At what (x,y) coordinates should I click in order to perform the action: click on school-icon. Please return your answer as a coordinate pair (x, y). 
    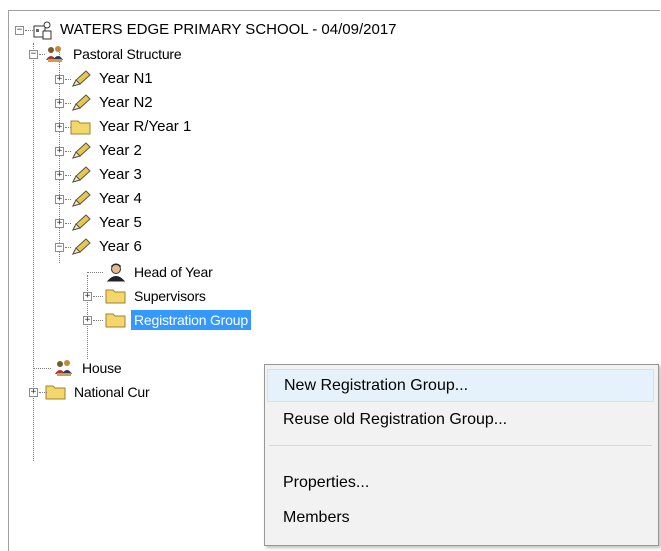
    Looking at the image, I should click on (42, 30).